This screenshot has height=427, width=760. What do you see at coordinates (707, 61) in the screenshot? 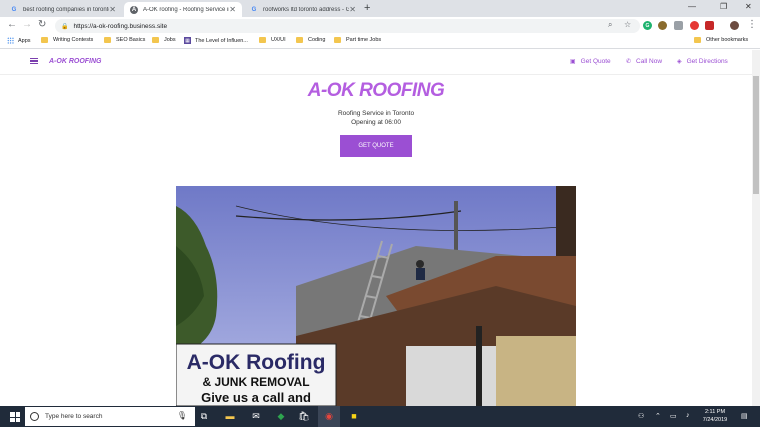
I see `nav-label: Get Directions` at bounding box center [707, 61].